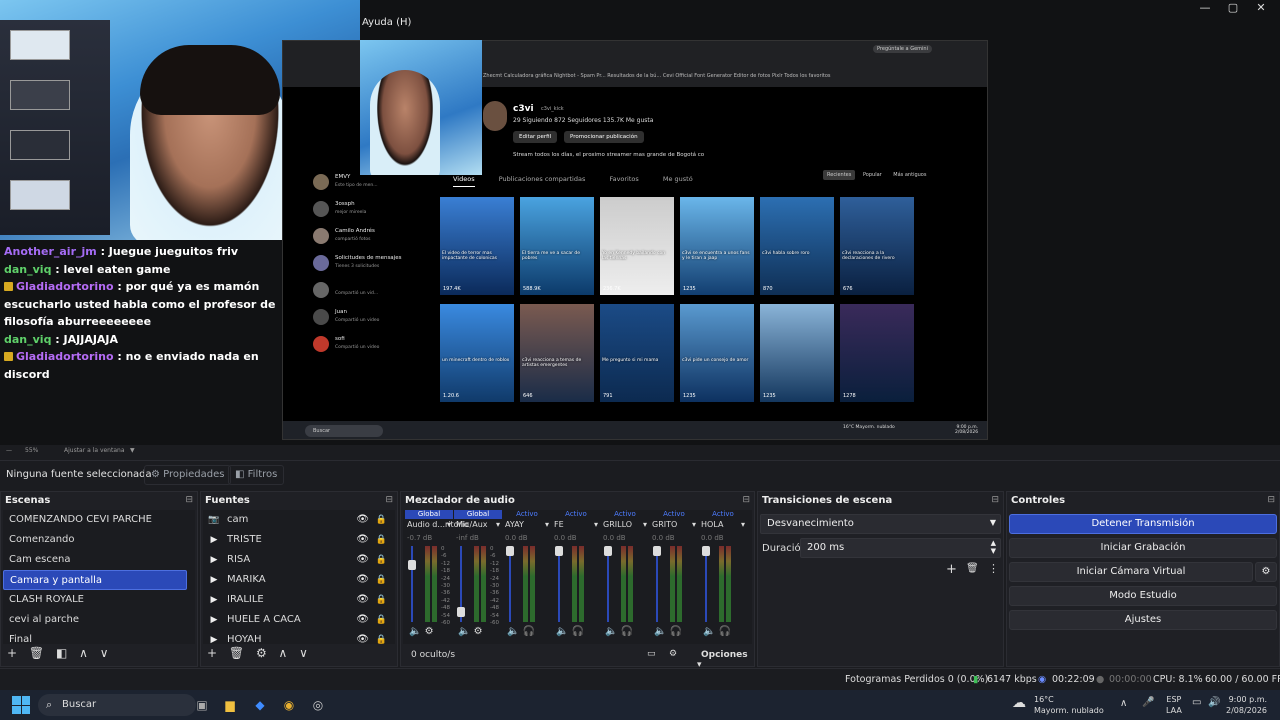  Describe the element at coordinates (36, 653) in the screenshot. I see `remove-scene-icon: 🗑` at that location.